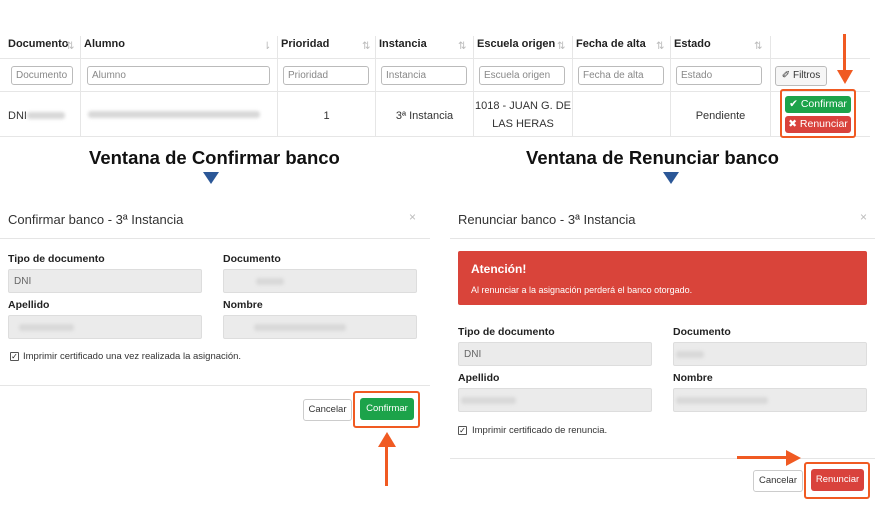 This screenshot has height=507, width=885. What do you see at coordinates (387, 439) in the screenshot?
I see `annotation-arrow-up-icon` at bounding box center [387, 439].